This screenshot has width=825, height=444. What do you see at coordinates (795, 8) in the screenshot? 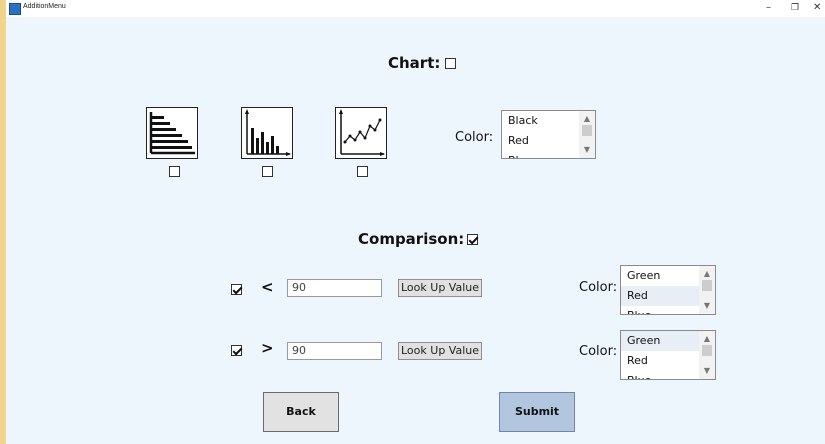
I see `maximize-button: ❐` at bounding box center [795, 8].